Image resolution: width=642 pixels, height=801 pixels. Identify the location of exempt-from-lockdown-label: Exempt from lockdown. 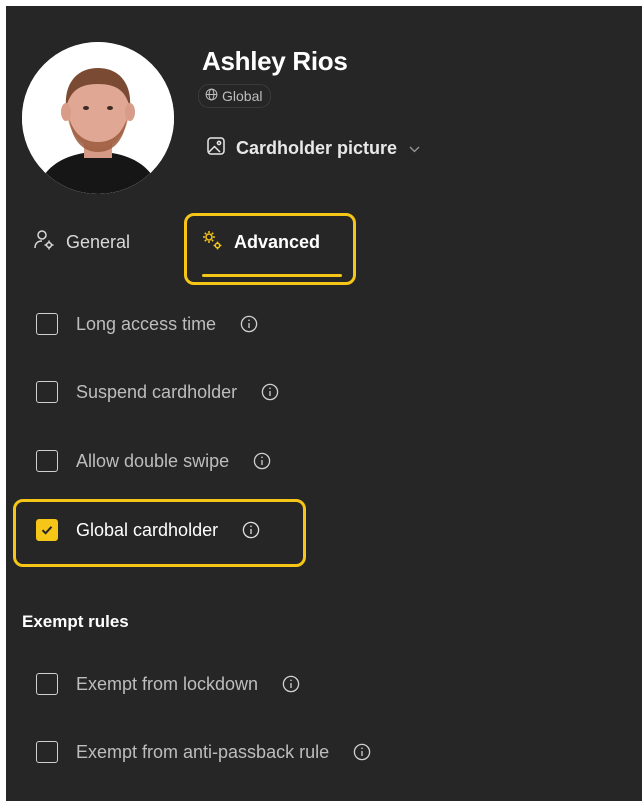
(167, 683).